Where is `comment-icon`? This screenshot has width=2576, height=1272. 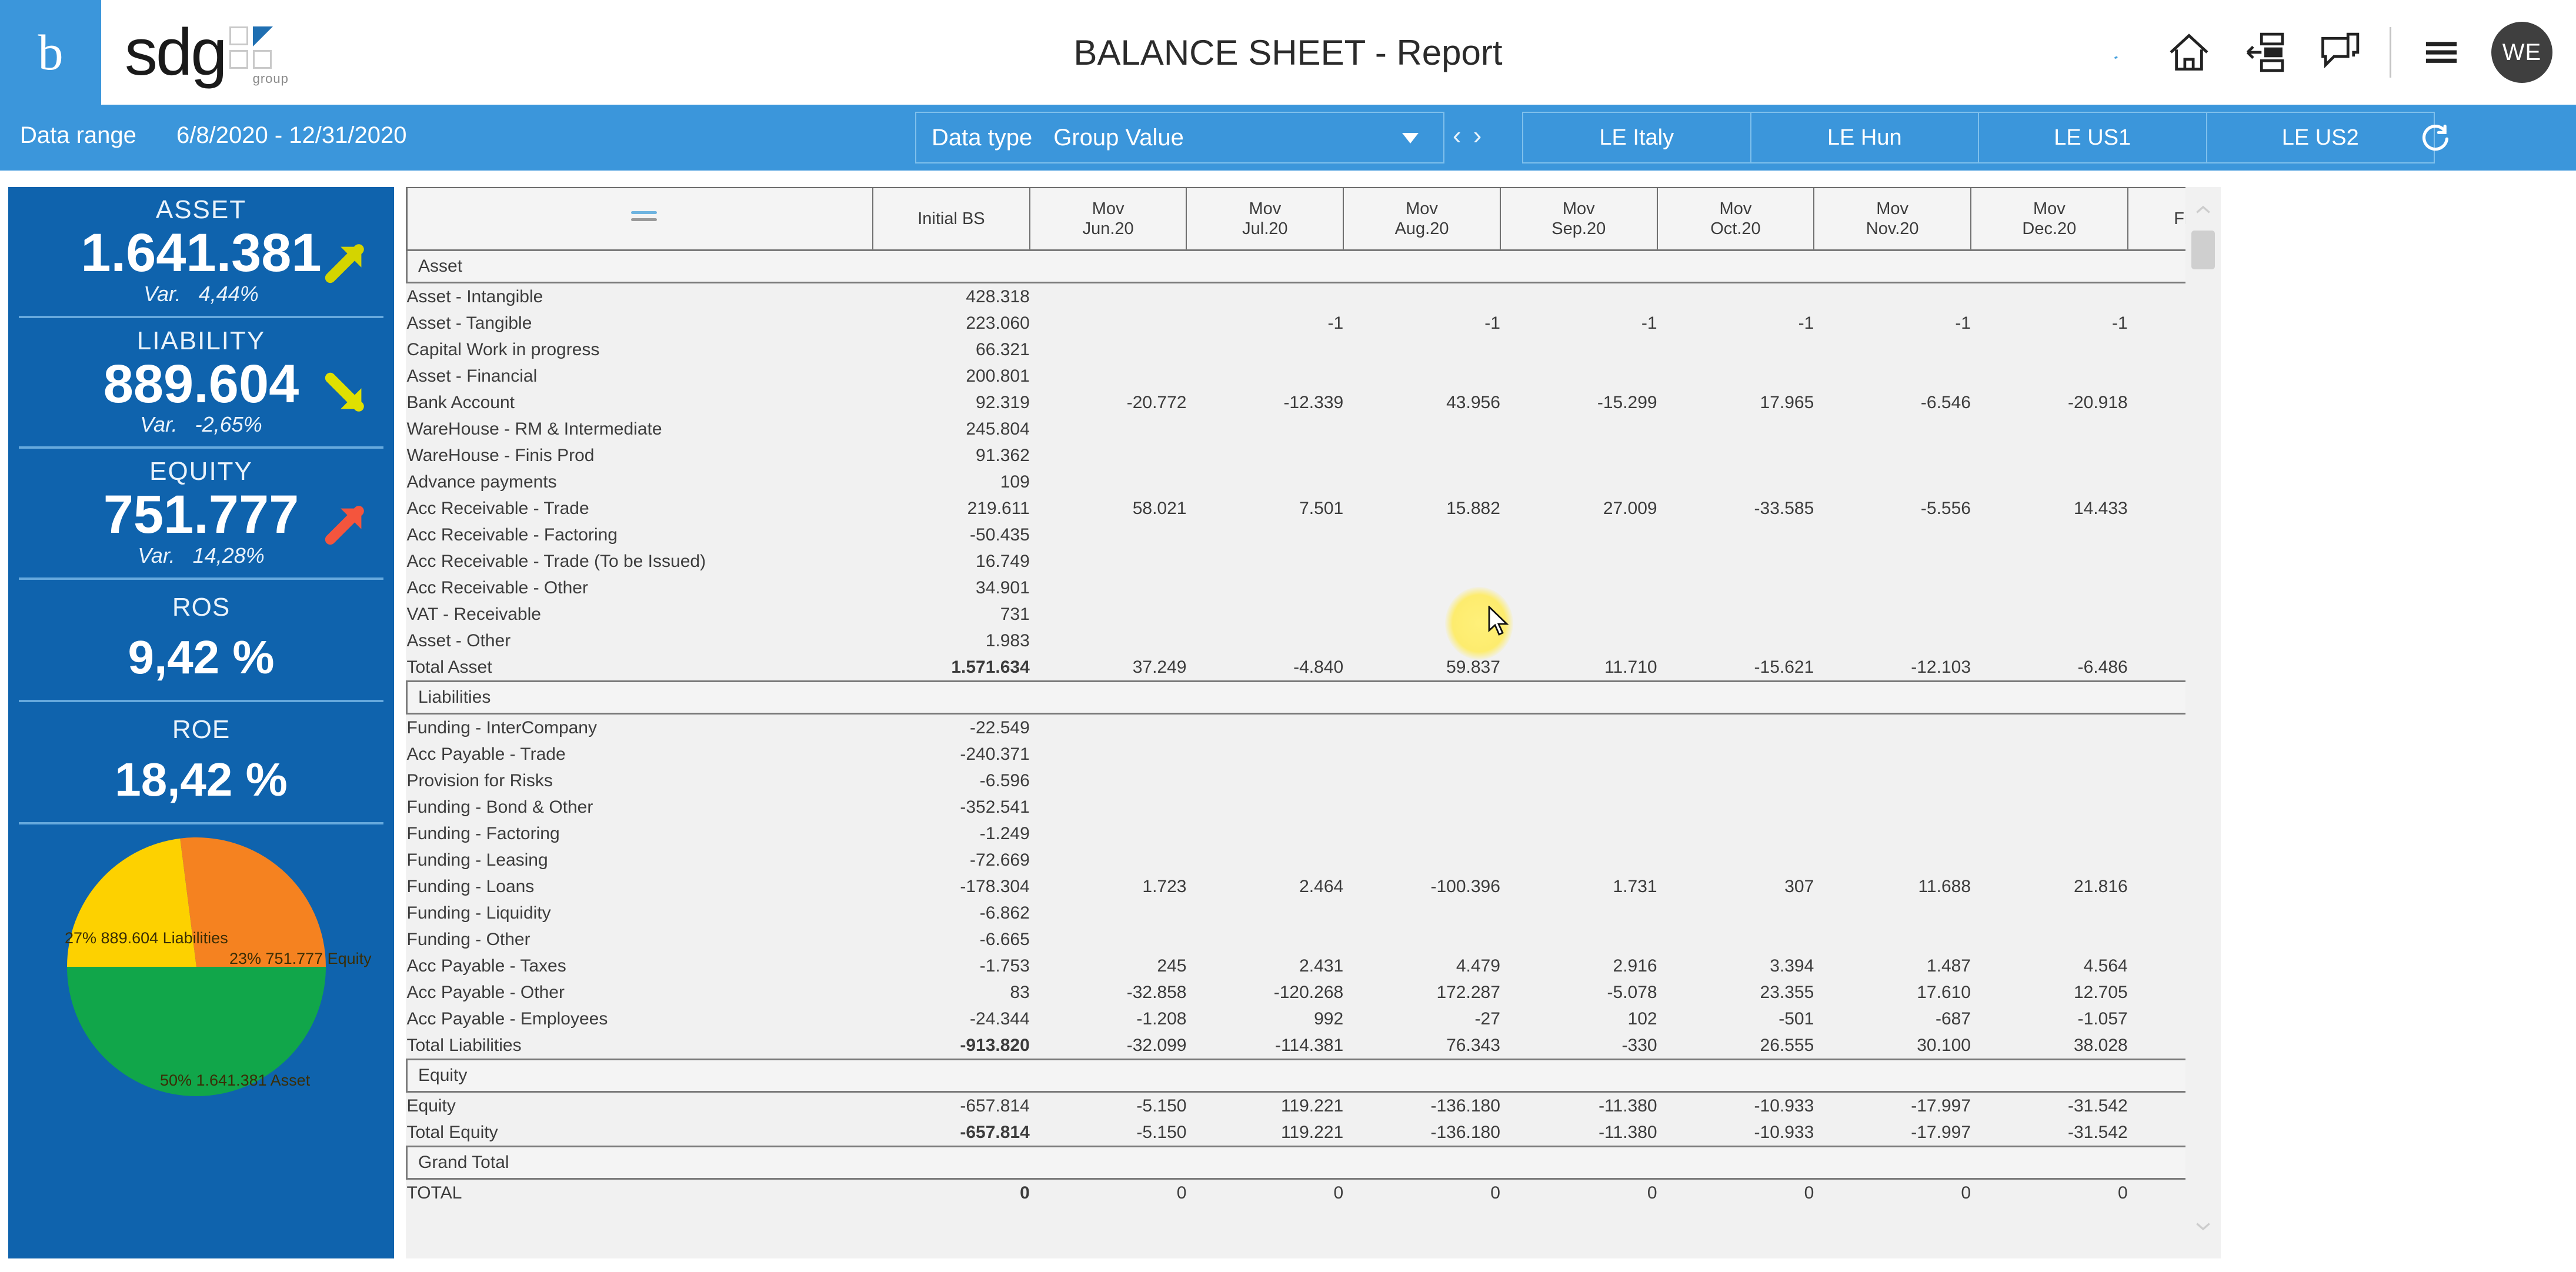
comment-icon is located at coordinates (2339, 52).